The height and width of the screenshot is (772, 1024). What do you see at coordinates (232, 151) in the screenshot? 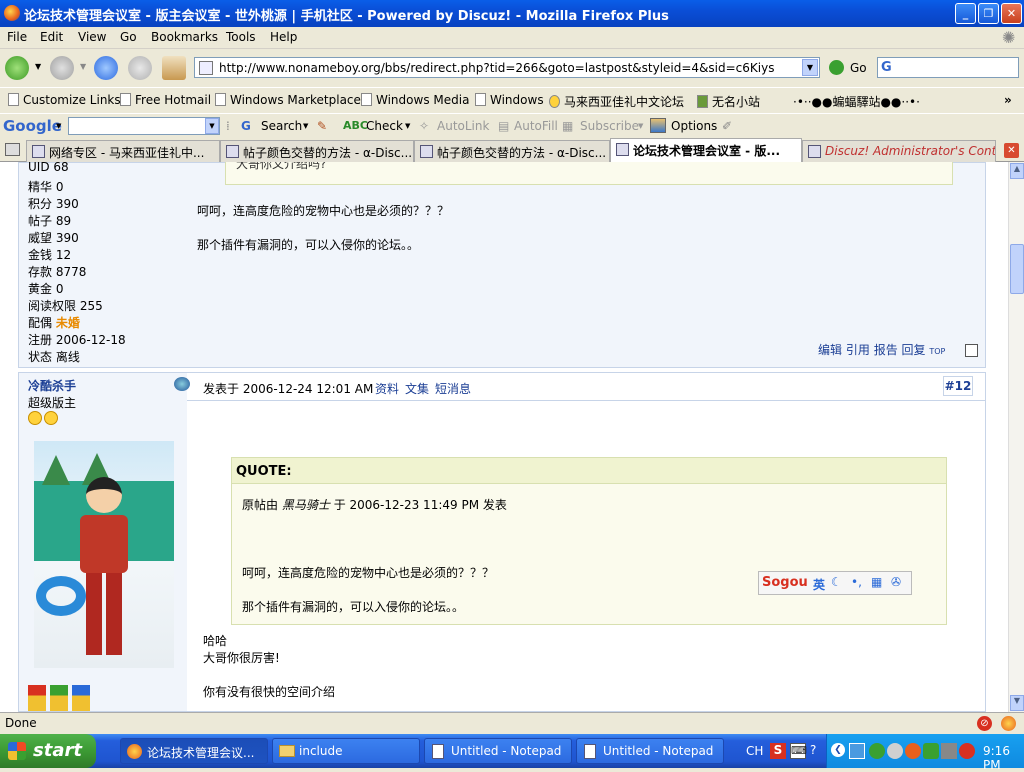
I see `page-icon` at bounding box center [232, 151].